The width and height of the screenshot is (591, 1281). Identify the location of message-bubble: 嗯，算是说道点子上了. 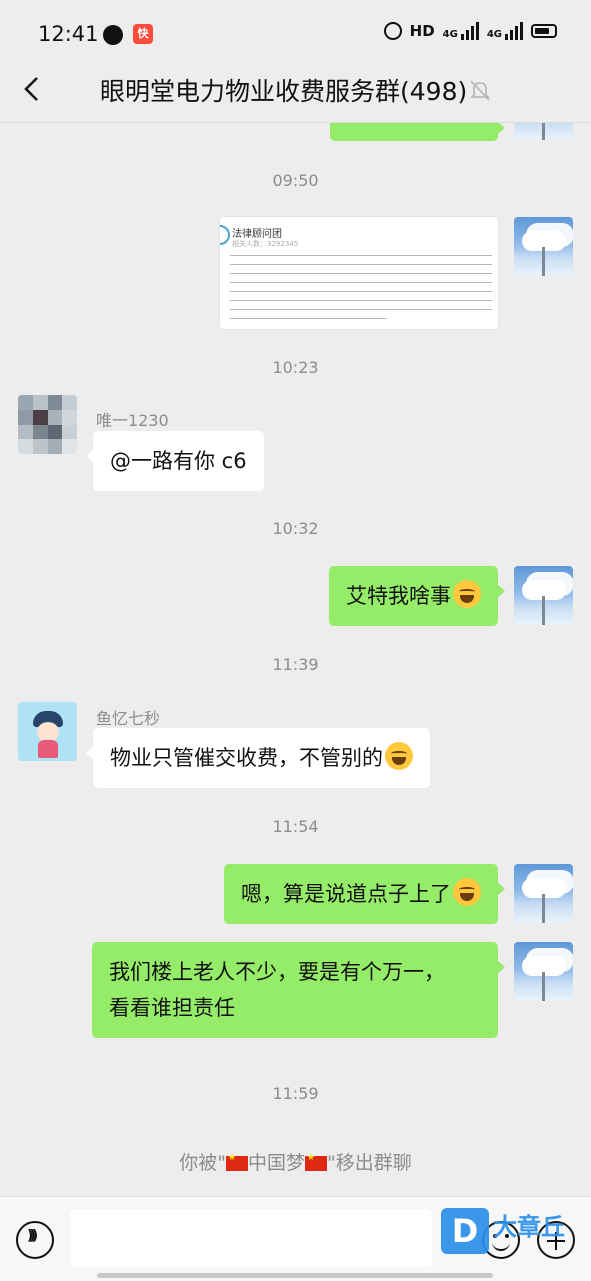
(364, 894).